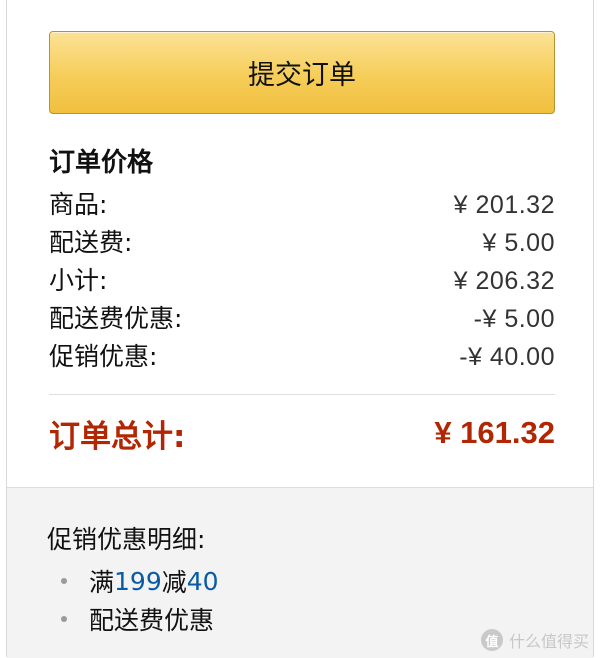 Image resolution: width=600 pixels, height=658 pixels. What do you see at coordinates (302, 394) in the screenshot?
I see `summary-divider` at bounding box center [302, 394].